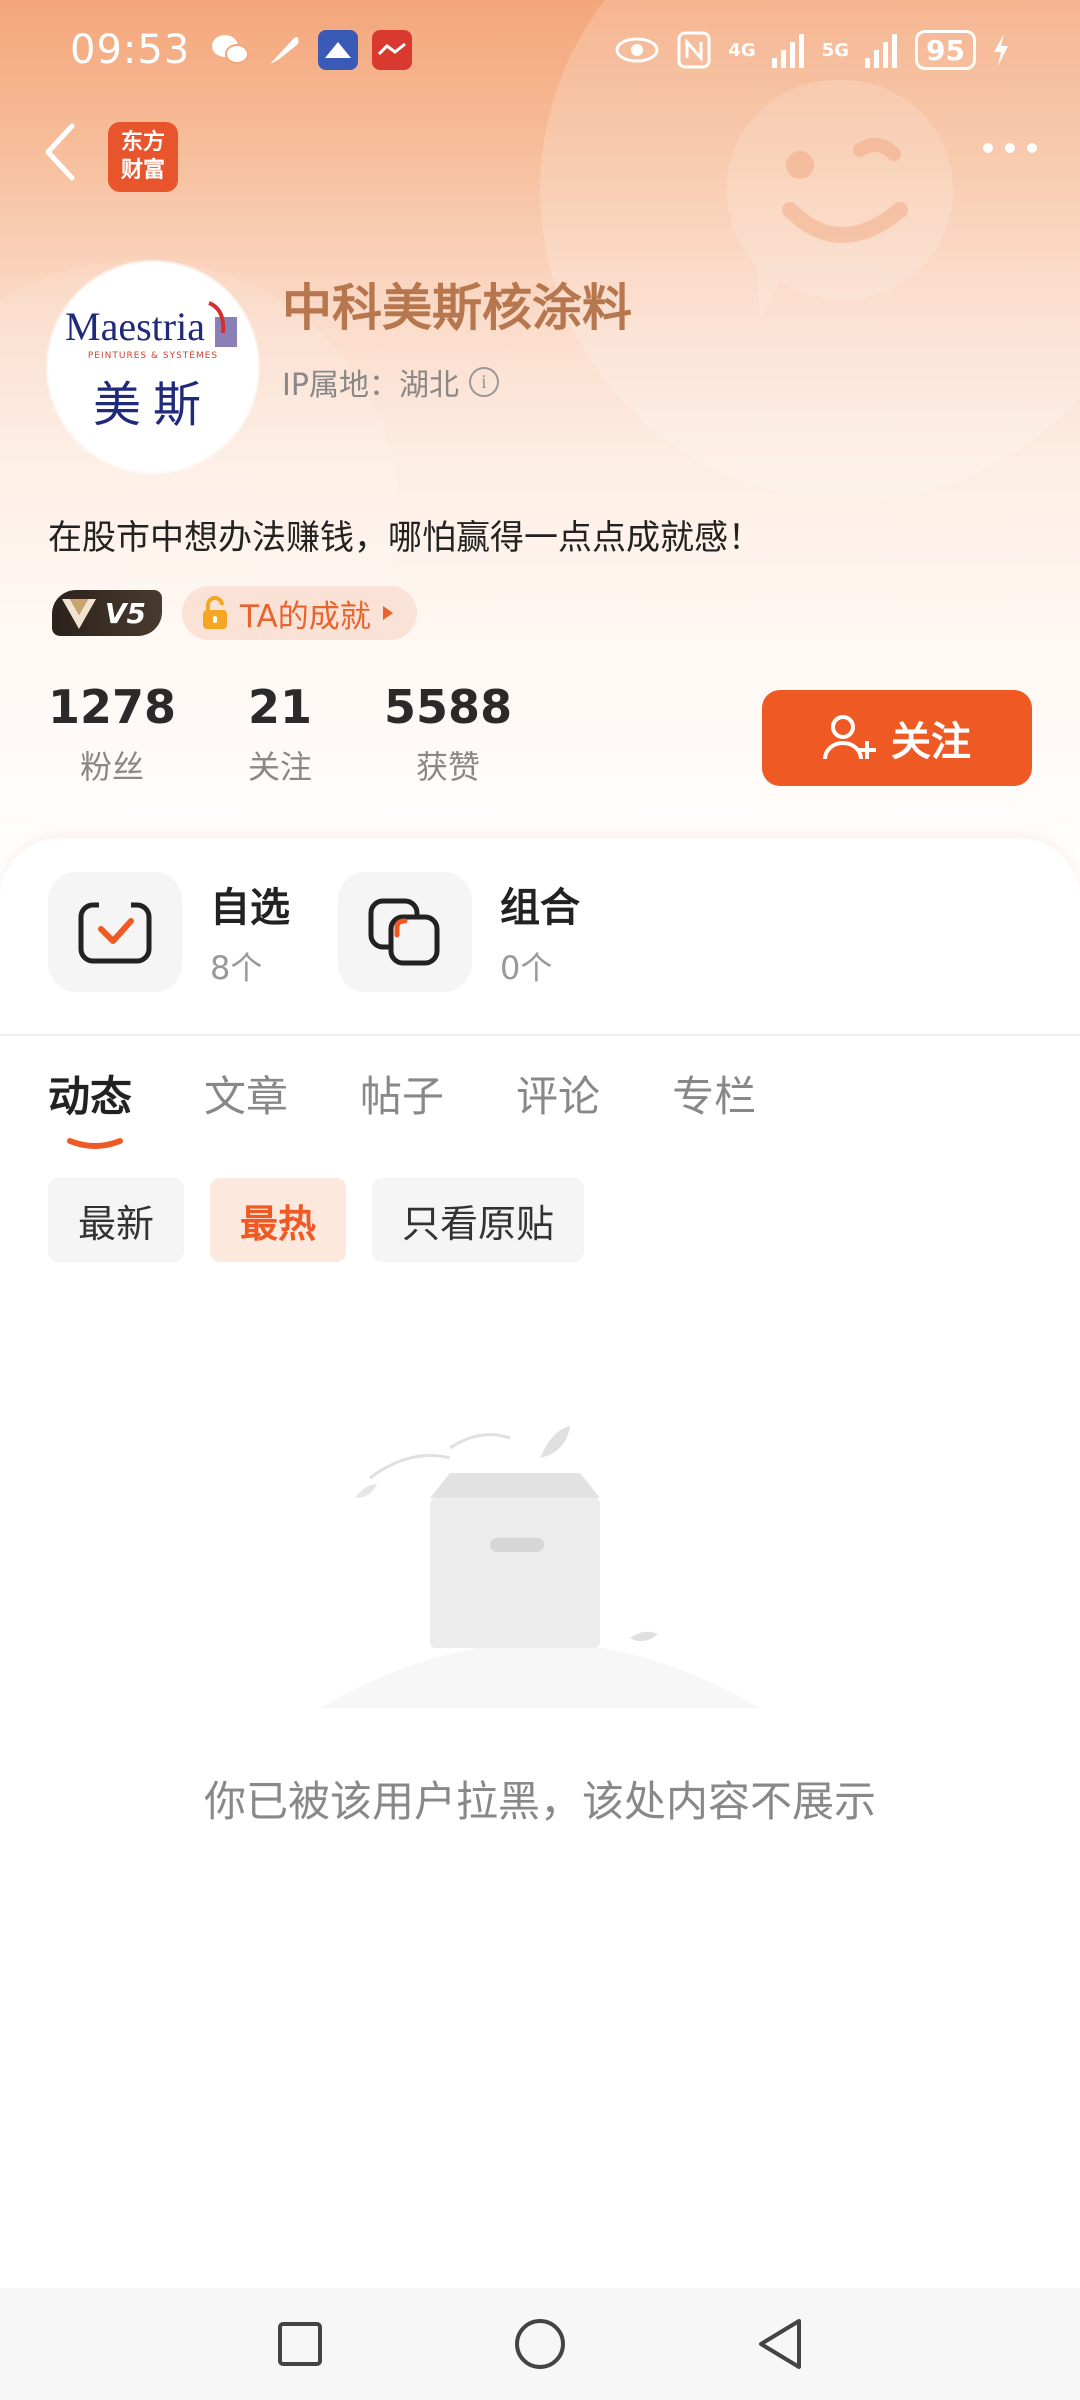  I want to click on tab-label: 评论, so click(558, 1096).